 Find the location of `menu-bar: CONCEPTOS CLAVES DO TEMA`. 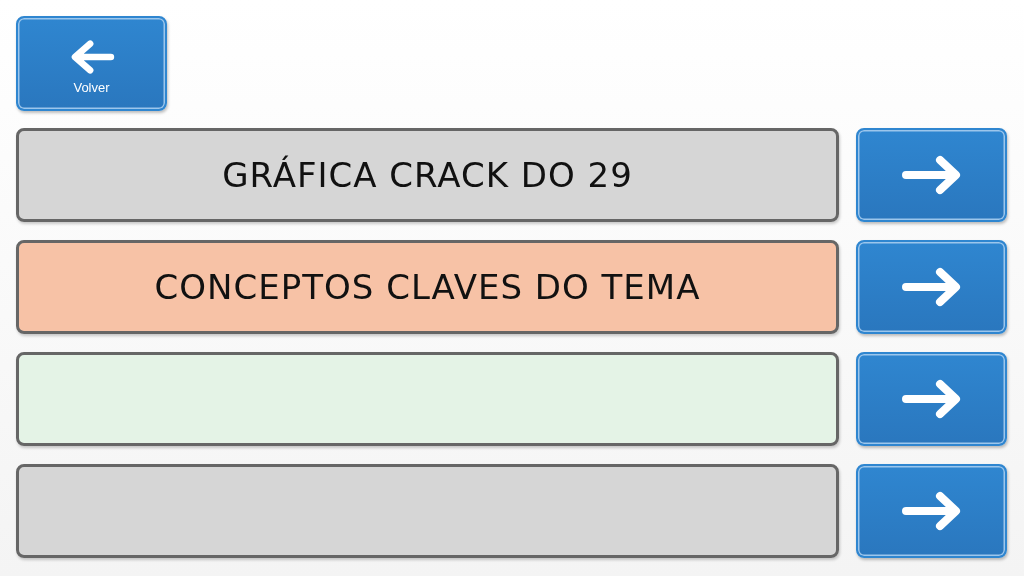

menu-bar: CONCEPTOS CLAVES DO TEMA is located at coordinates (427, 287).